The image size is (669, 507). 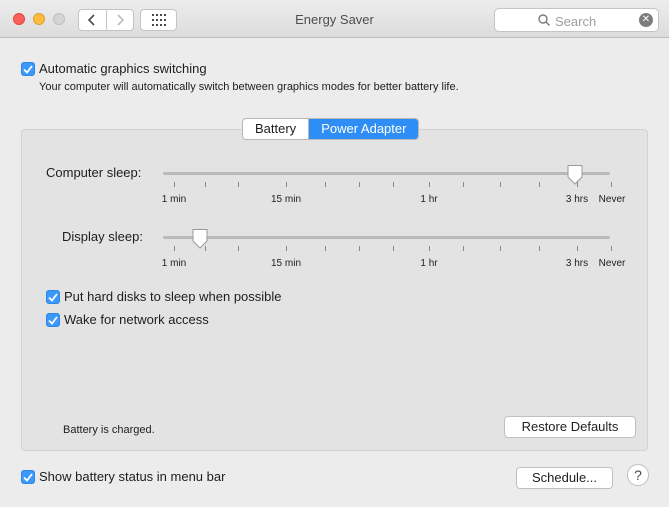 What do you see at coordinates (544, 20) in the screenshot?
I see `search-icon` at bounding box center [544, 20].